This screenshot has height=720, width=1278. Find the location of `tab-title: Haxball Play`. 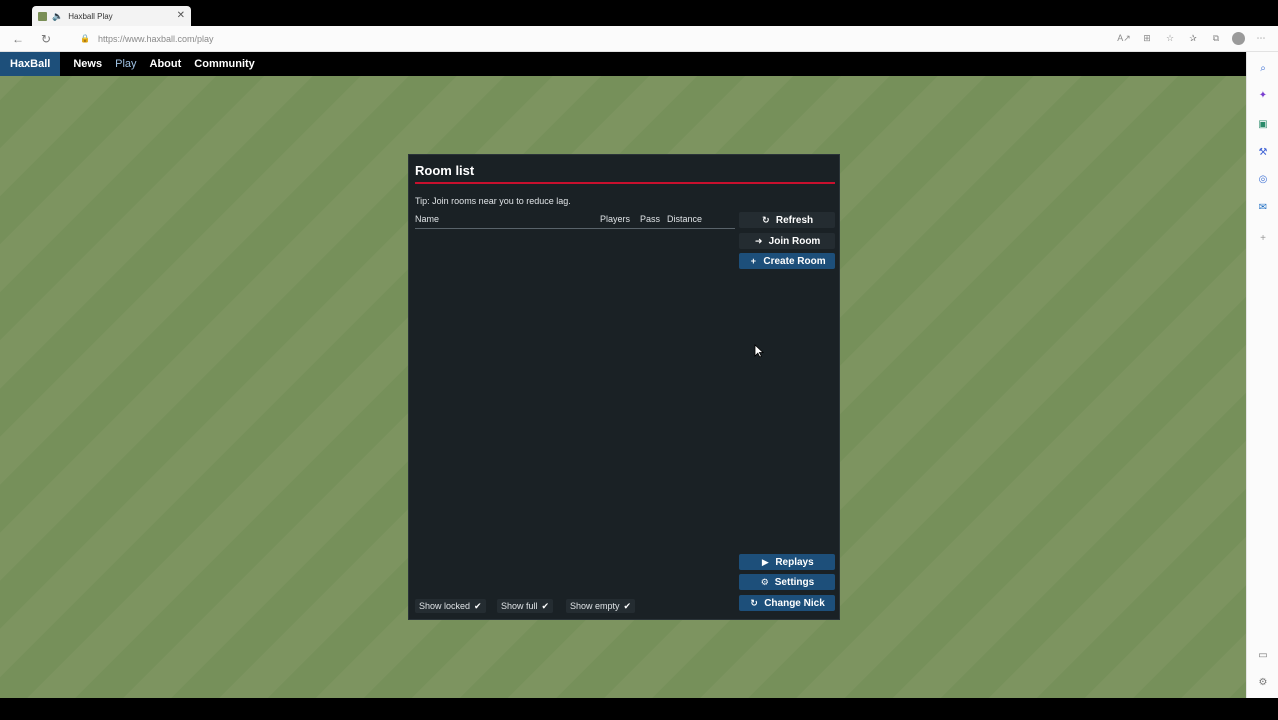

tab-title: Haxball Play is located at coordinates (90, 16).